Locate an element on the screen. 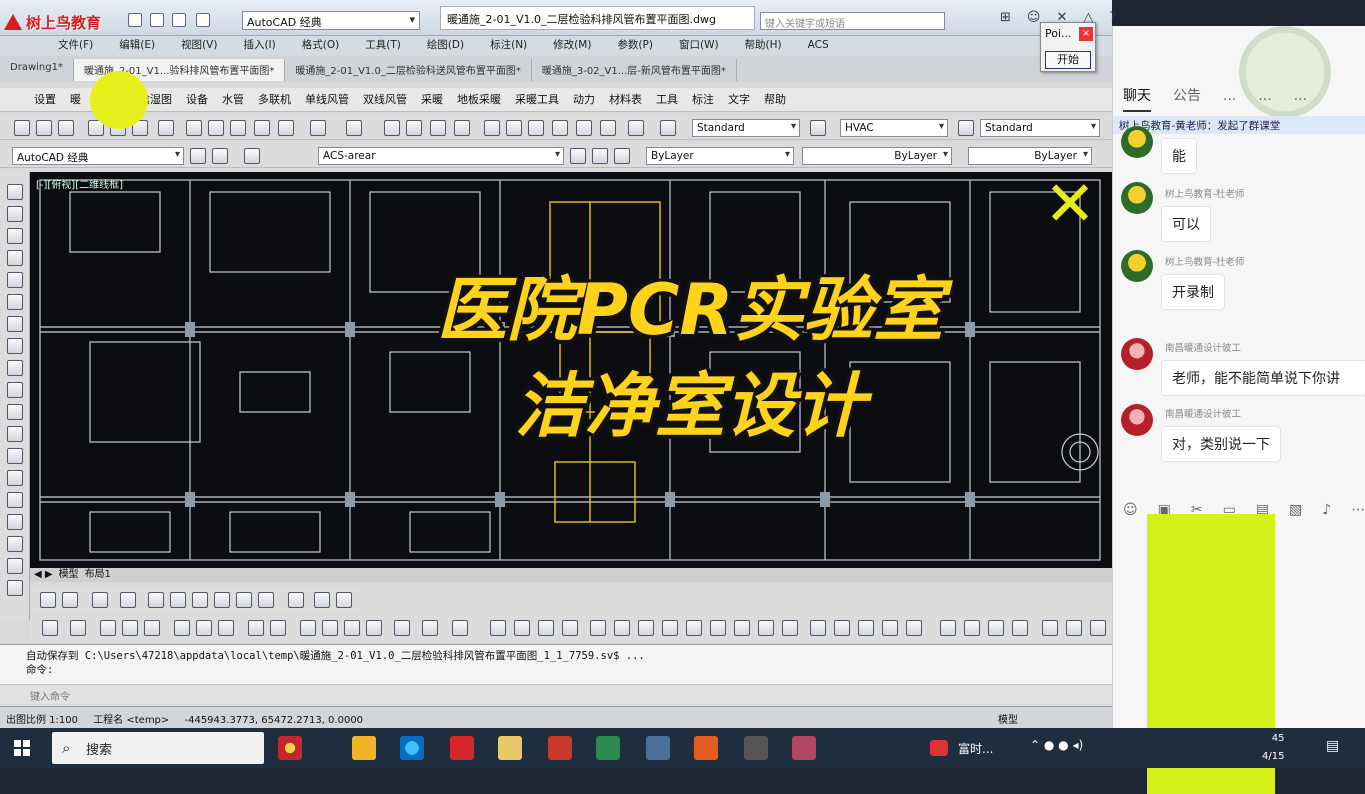  hvac-menu-item: 地板采暖 is located at coordinates (479, 99).